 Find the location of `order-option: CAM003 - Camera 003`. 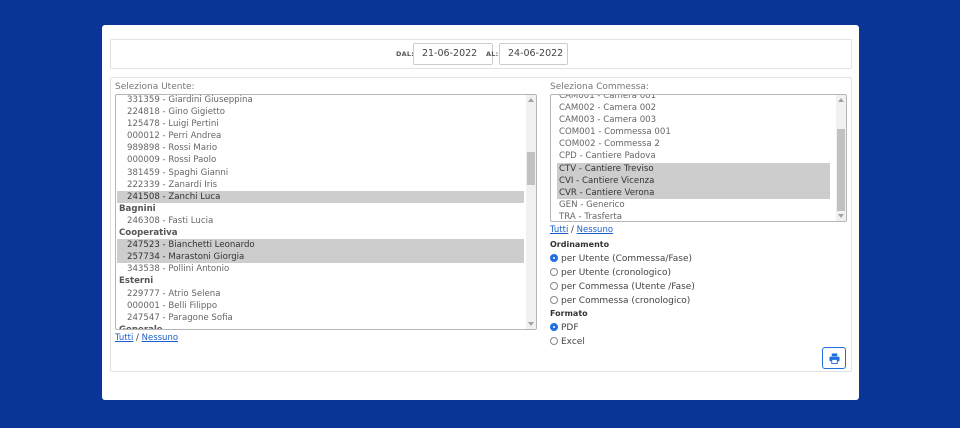

order-option: CAM003 - Camera 003 is located at coordinates (693, 120).